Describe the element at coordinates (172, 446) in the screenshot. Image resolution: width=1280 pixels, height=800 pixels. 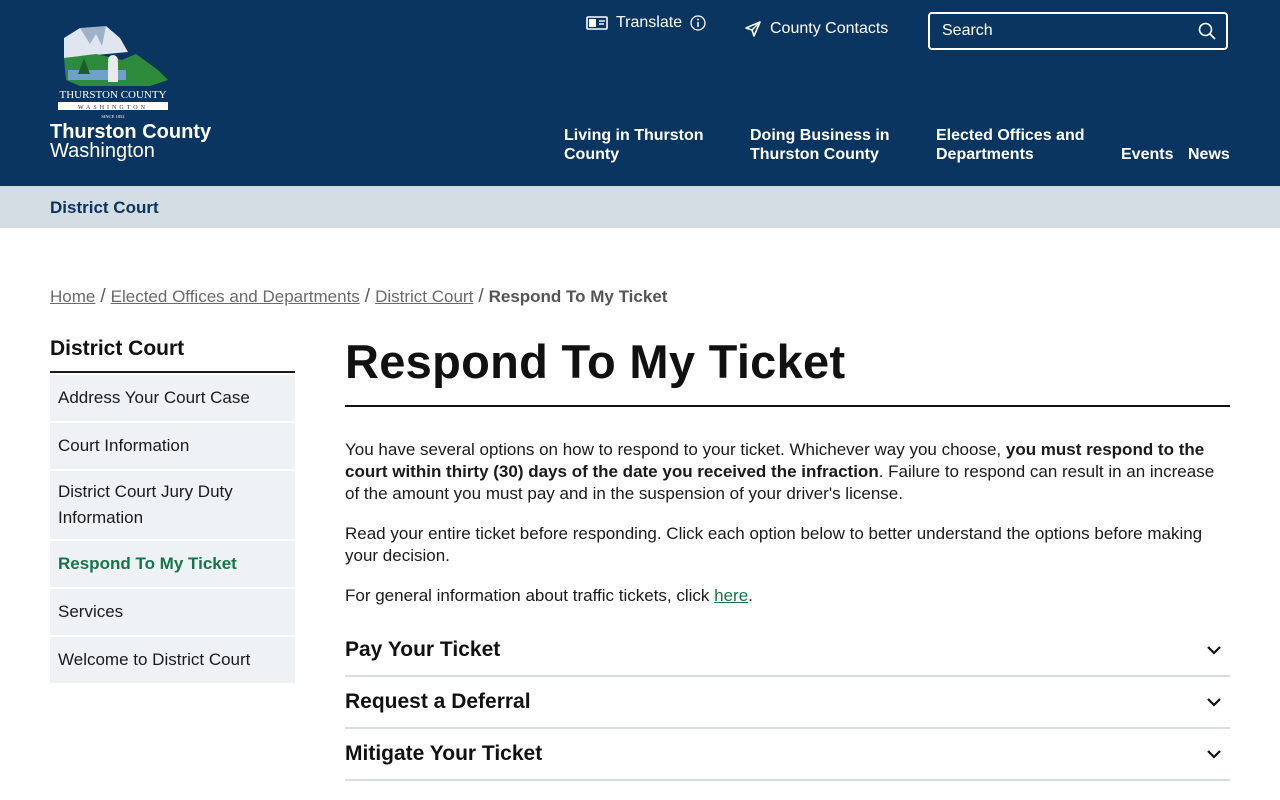
I see `sidebar-item-court-information: Court Information` at that location.